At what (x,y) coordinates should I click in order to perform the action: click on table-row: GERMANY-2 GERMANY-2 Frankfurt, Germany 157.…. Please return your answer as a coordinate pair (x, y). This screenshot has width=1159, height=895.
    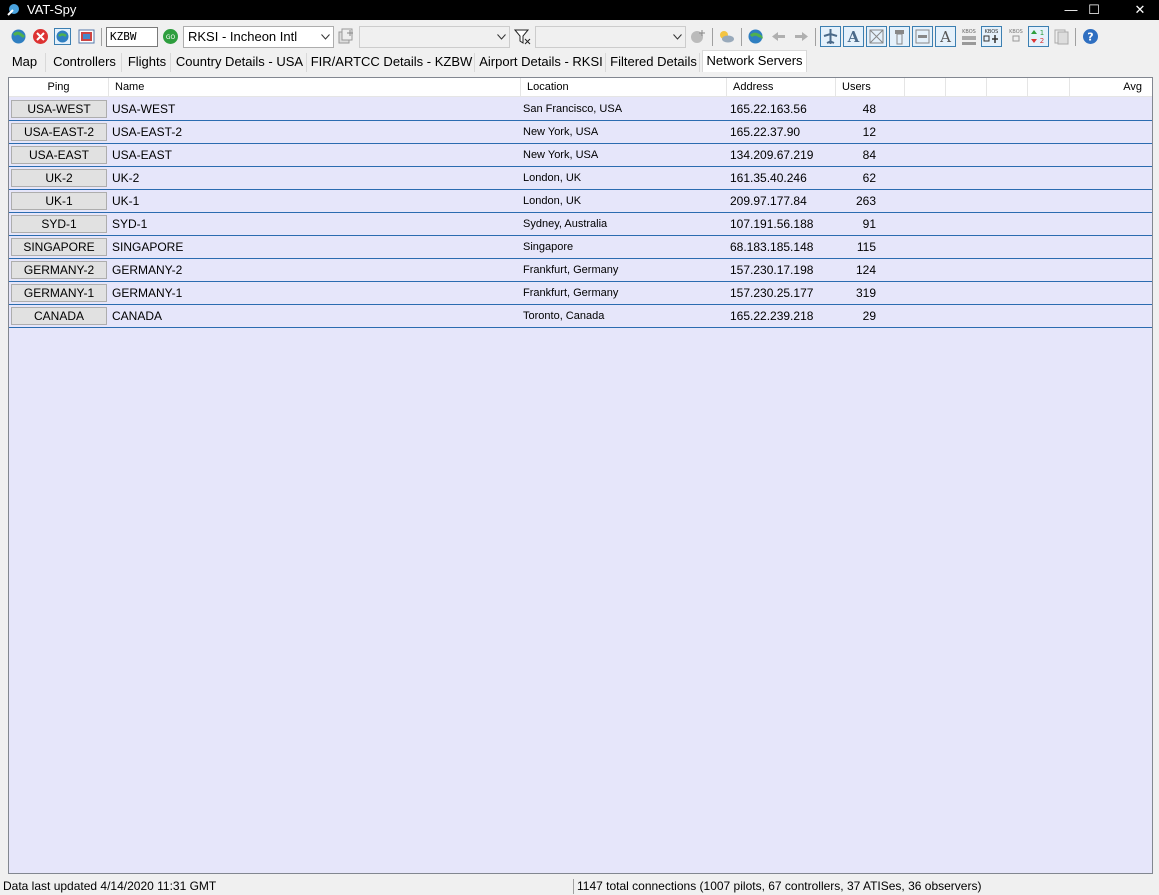
    Looking at the image, I should click on (580, 270).